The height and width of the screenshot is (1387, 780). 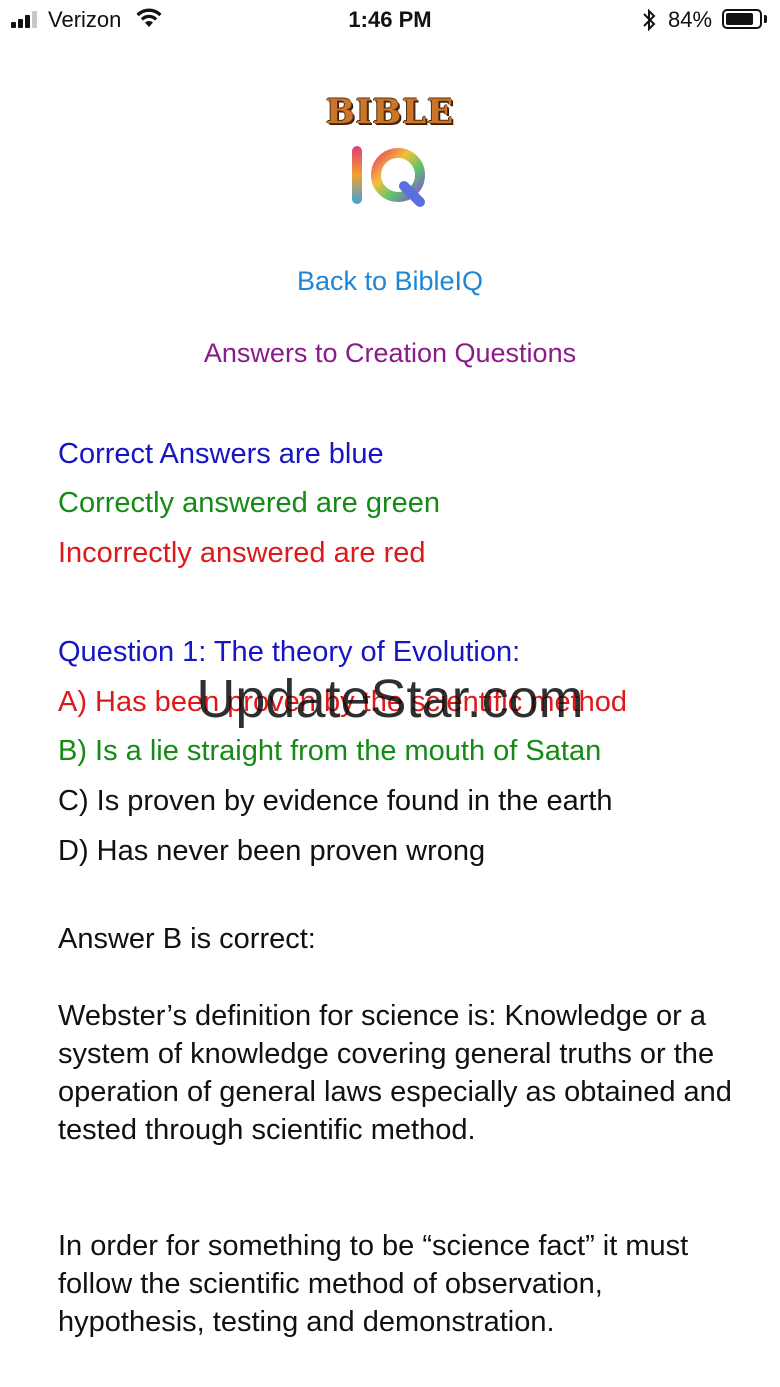 What do you see at coordinates (390, 353) in the screenshot?
I see `page-title: Answers to Creation Questions` at bounding box center [390, 353].